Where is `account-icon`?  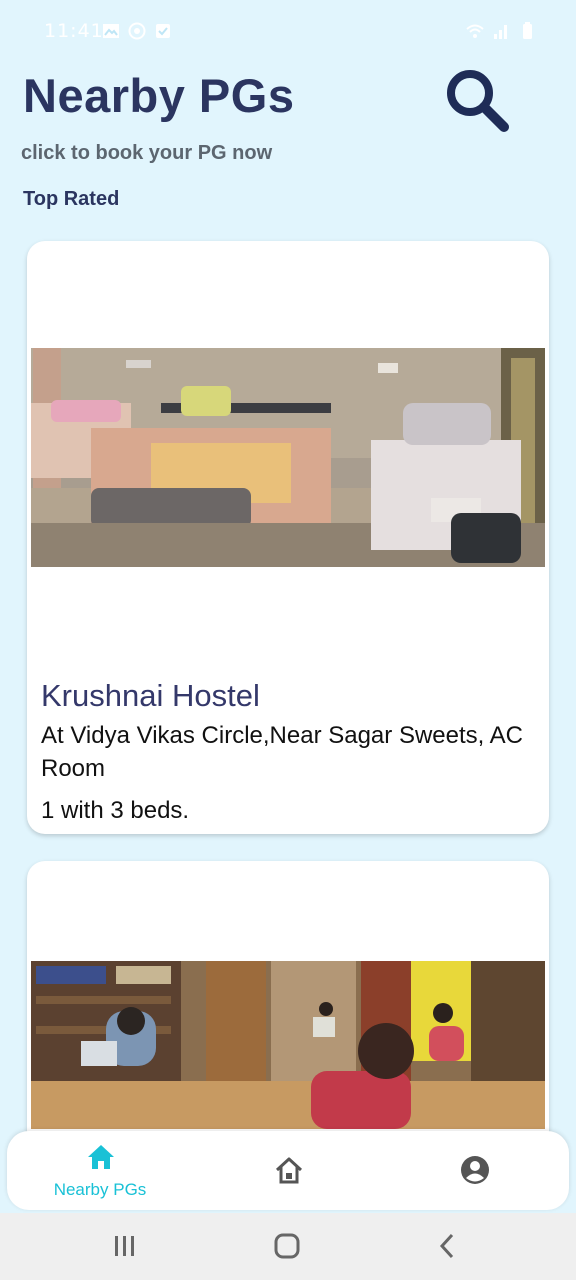 account-icon is located at coordinates (475, 1170).